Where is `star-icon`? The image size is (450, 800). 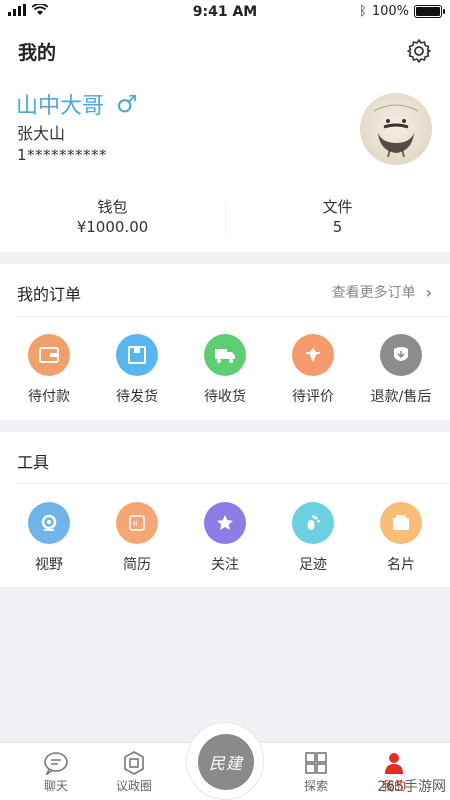
star-icon is located at coordinates (225, 523).